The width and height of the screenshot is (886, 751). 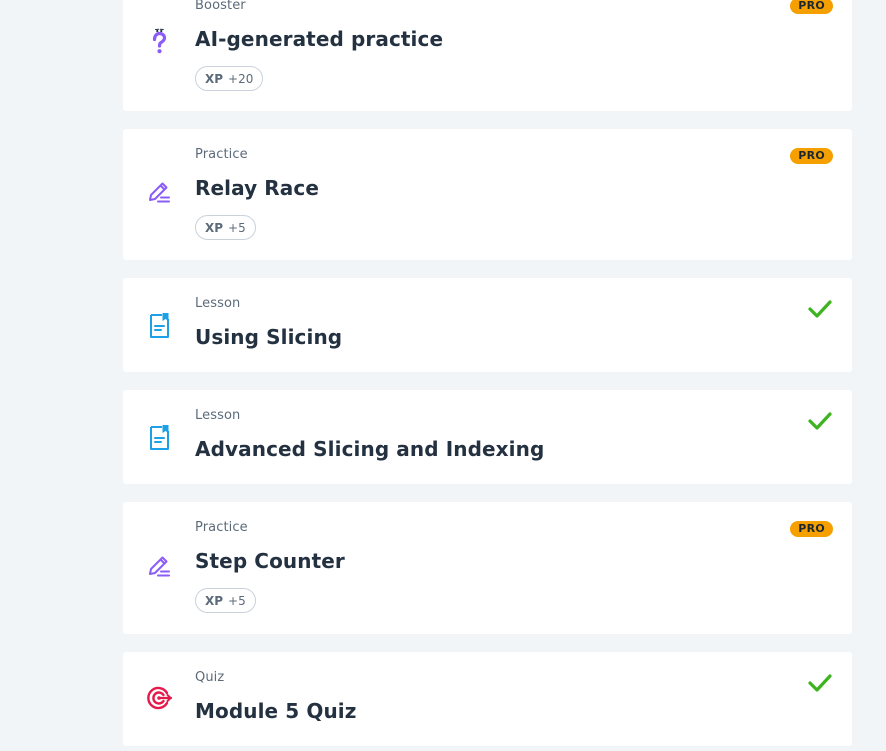 I want to click on list-item: Practice Relay Race XP +5 PRO, so click(x=487, y=194).